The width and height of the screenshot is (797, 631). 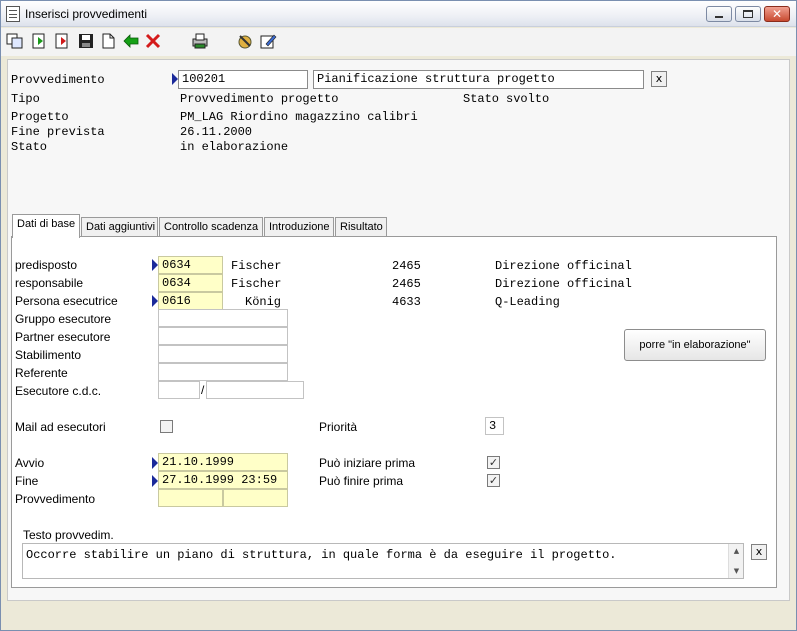 What do you see at coordinates (216, 132) in the screenshot?
I see `fine-prevista-value: 26.11.2000` at bounding box center [216, 132].